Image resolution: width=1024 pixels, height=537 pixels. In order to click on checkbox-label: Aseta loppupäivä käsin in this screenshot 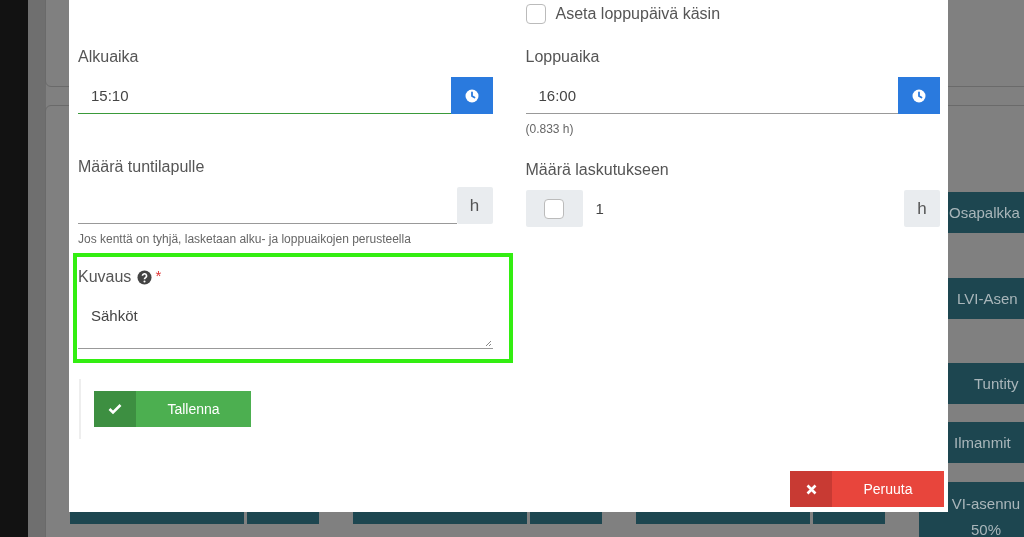, I will do `click(638, 14)`.